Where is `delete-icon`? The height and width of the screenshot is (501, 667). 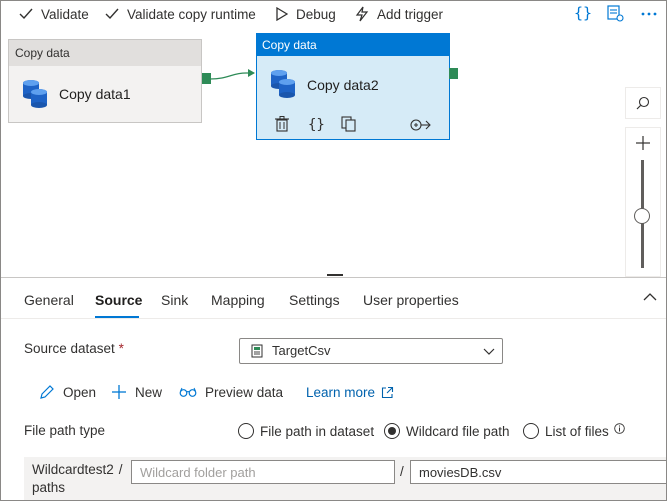
delete-icon is located at coordinates (282, 124).